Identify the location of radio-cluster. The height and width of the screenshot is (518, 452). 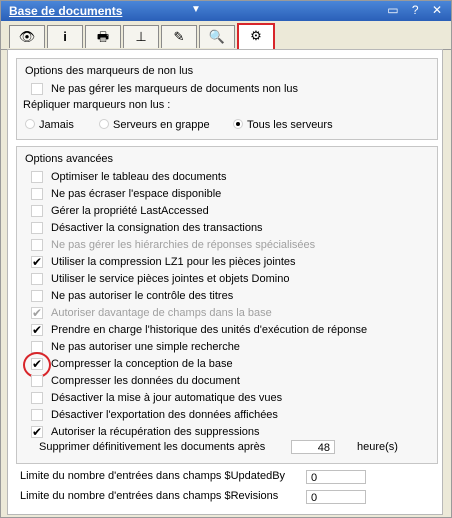
(104, 124).